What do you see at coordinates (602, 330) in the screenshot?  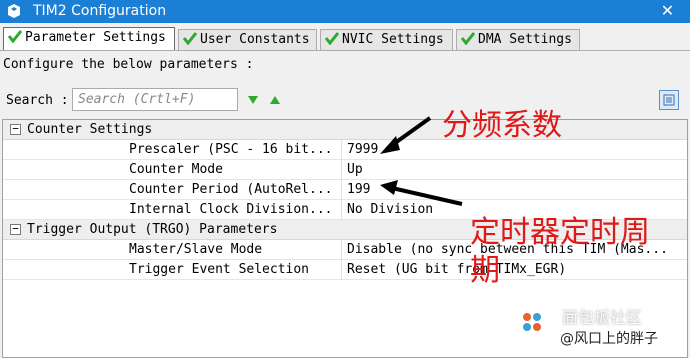 I see `watermark: 面包板社区 @风口上的胖子` at bounding box center [602, 330].